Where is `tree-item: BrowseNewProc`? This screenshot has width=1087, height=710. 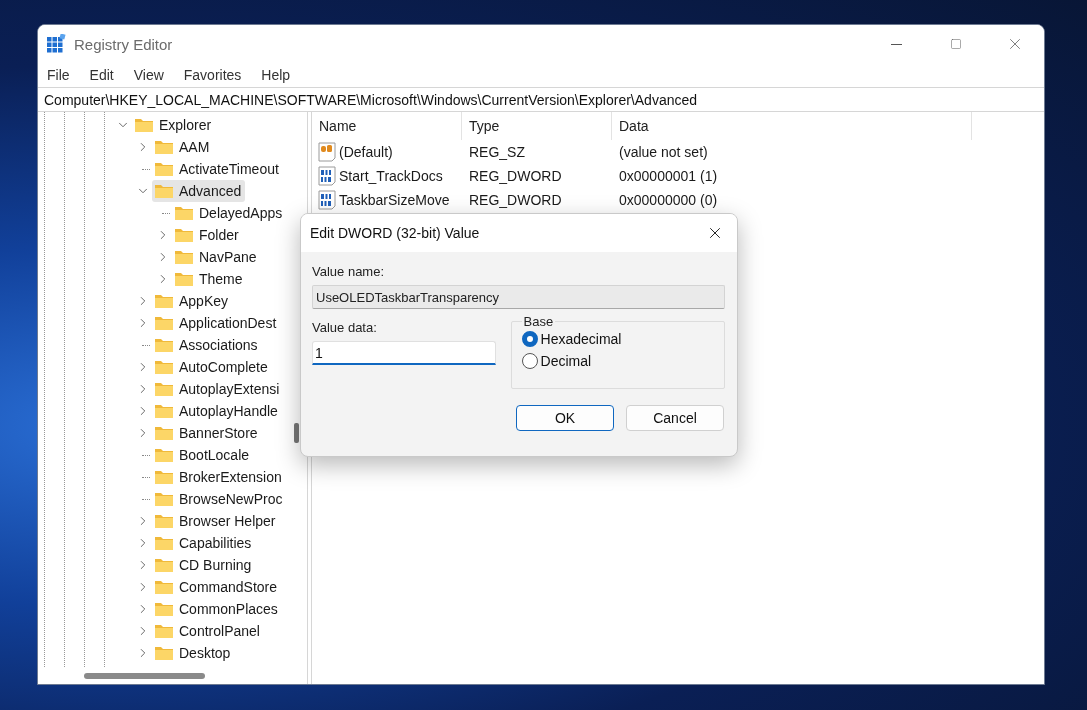 tree-item: BrowseNewProc is located at coordinates (219, 499).